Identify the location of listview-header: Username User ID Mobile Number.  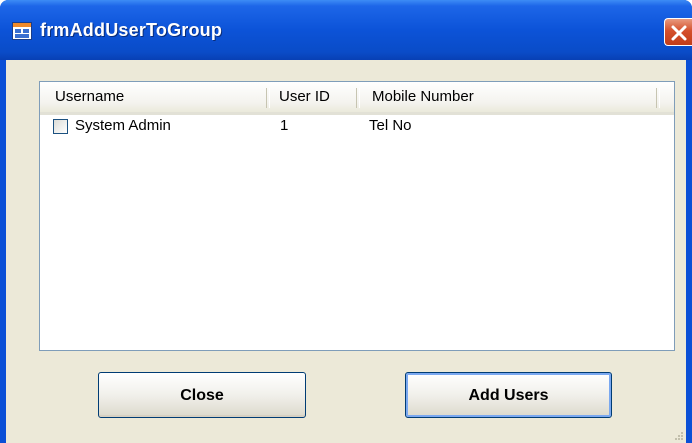
(357, 98).